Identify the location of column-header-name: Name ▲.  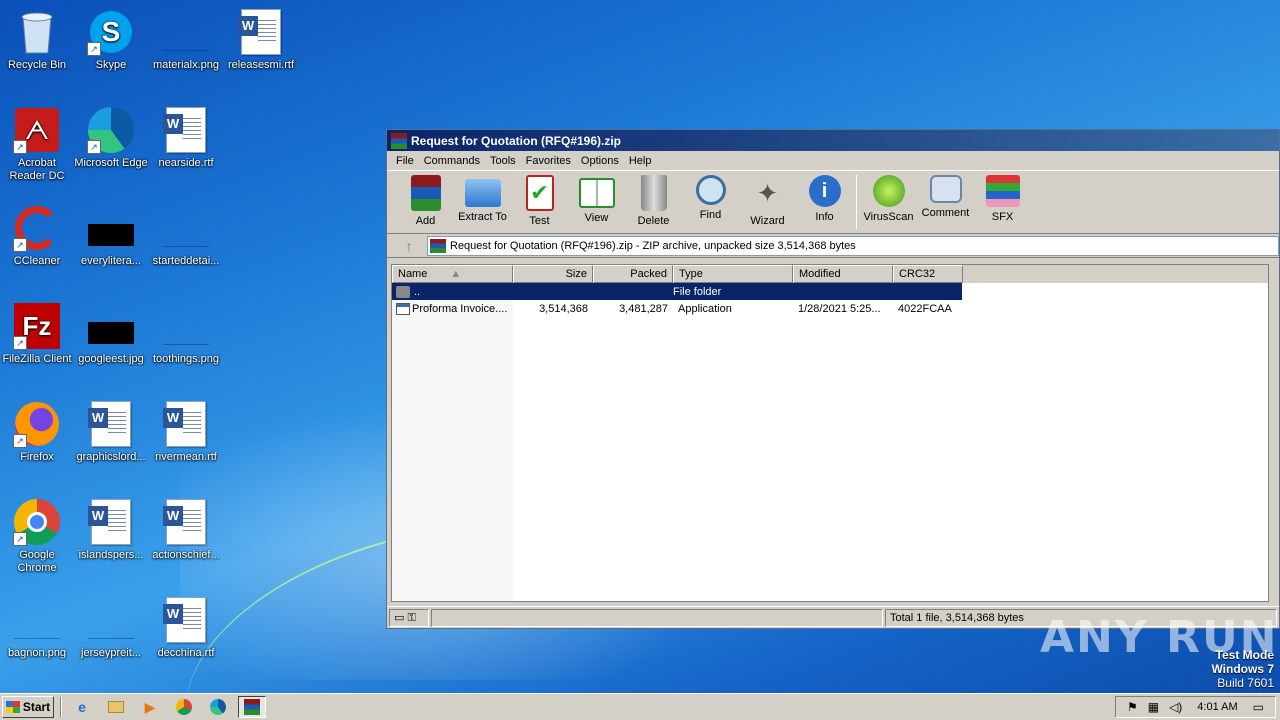
(452, 274).